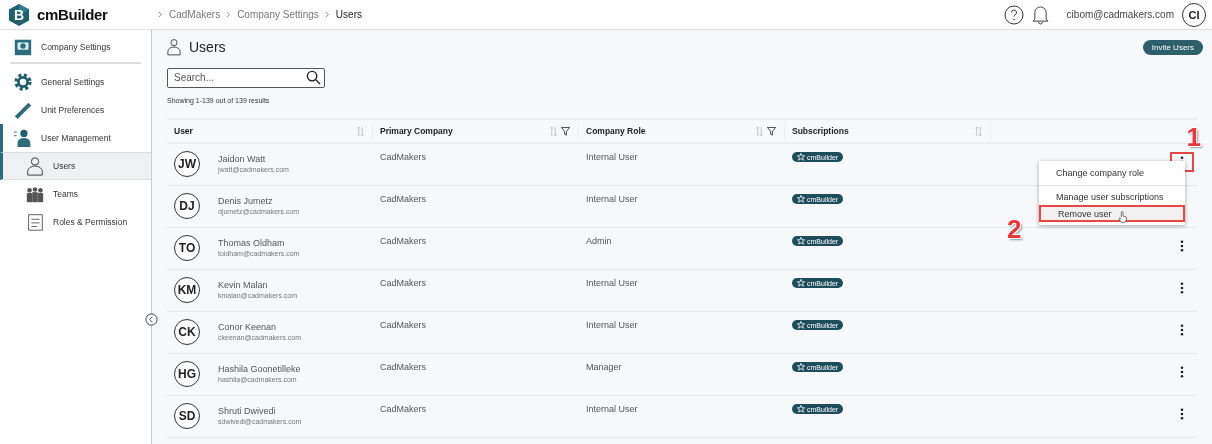 This screenshot has height=444, width=1212. Describe the element at coordinates (313, 77) in the screenshot. I see `search-icon` at that location.